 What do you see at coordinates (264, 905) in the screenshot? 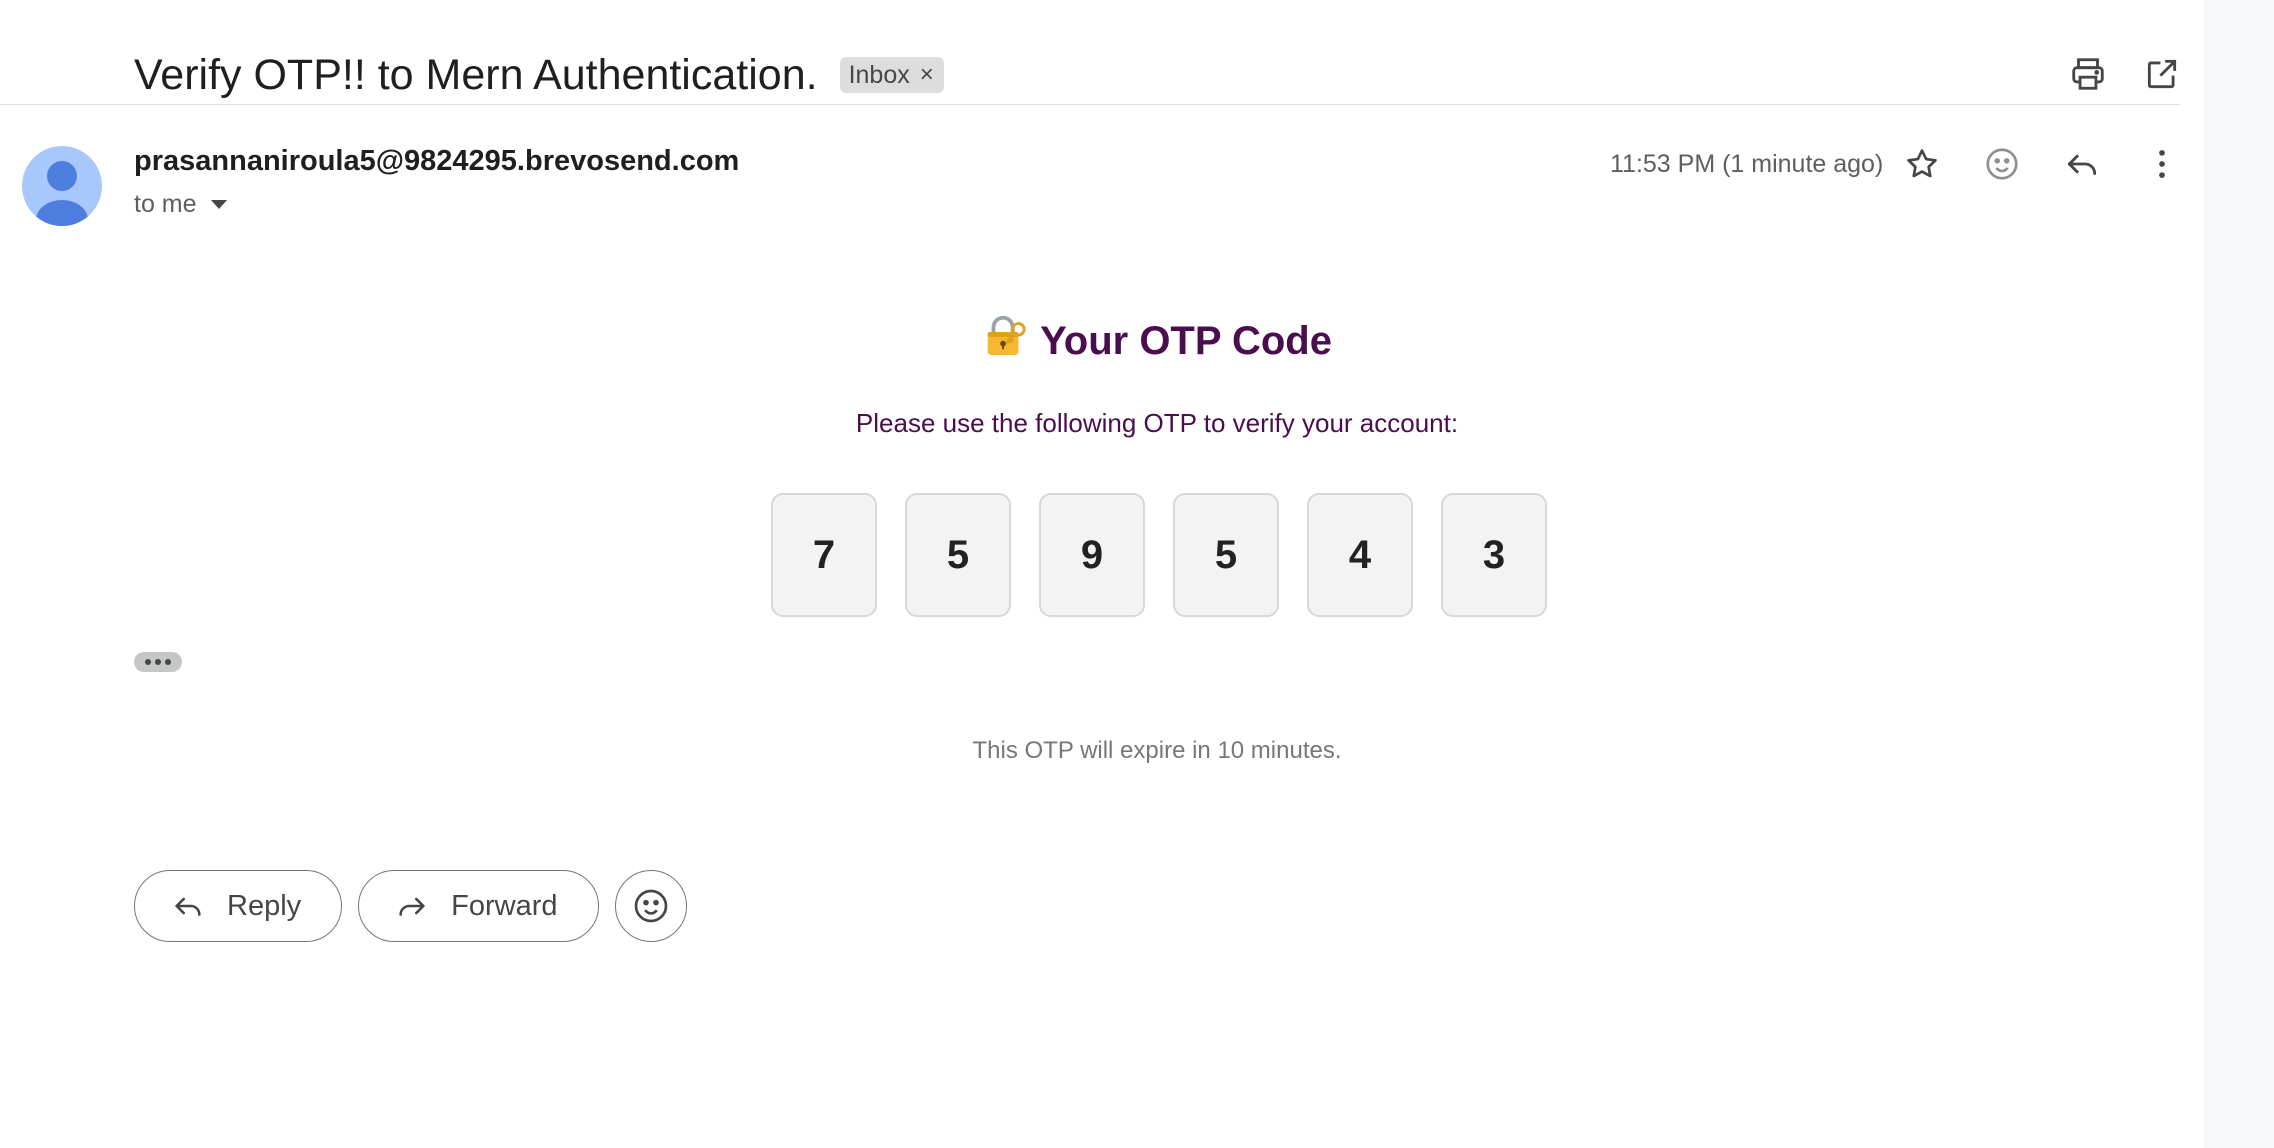
I see `reply-button-label: Reply` at bounding box center [264, 905].